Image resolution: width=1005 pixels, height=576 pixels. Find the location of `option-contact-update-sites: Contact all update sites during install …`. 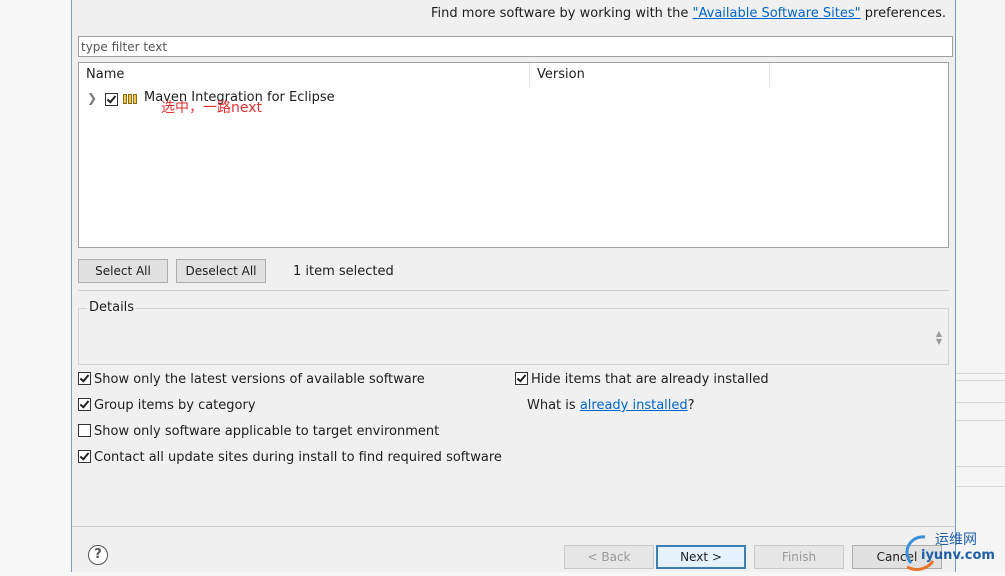

option-contact-update-sites: Contact all update sites during install … is located at coordinates (290, 457).